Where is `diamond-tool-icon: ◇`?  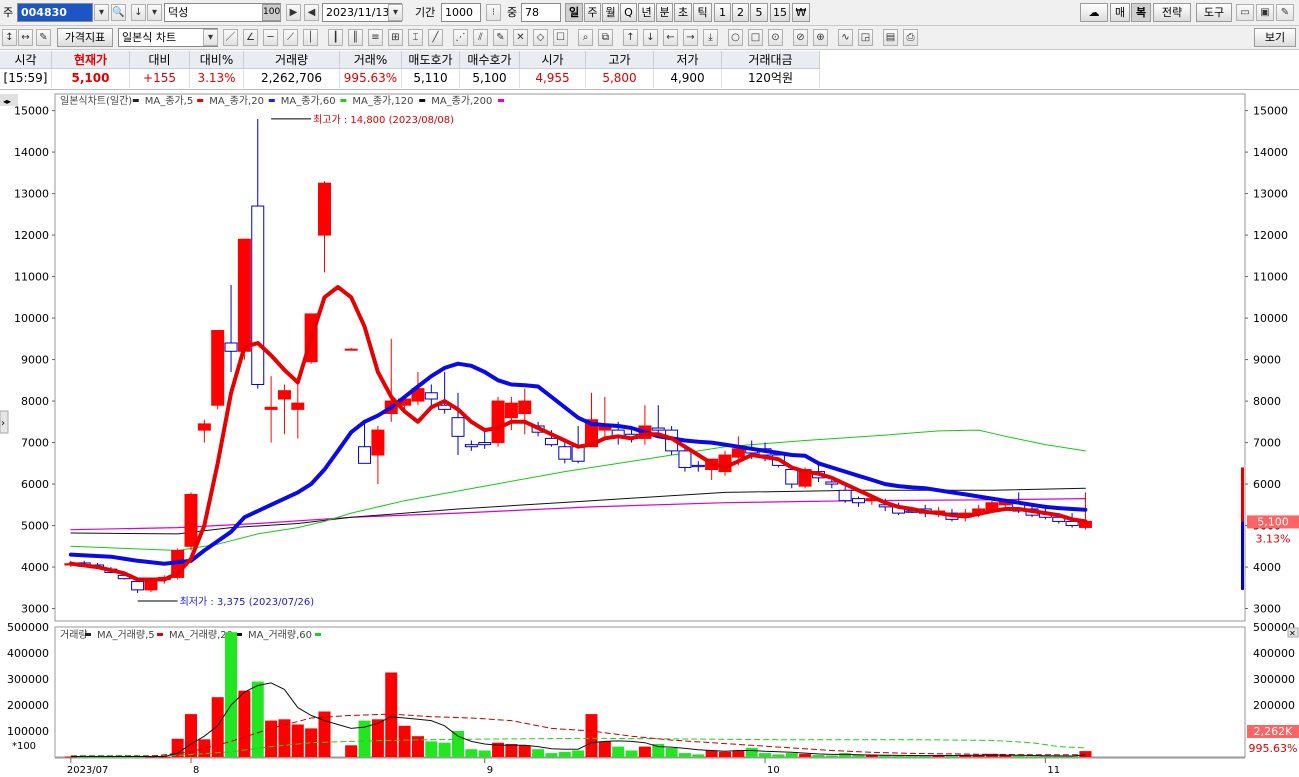
diamond-tool-icon: ◇ is located at coordinates (540, 37).